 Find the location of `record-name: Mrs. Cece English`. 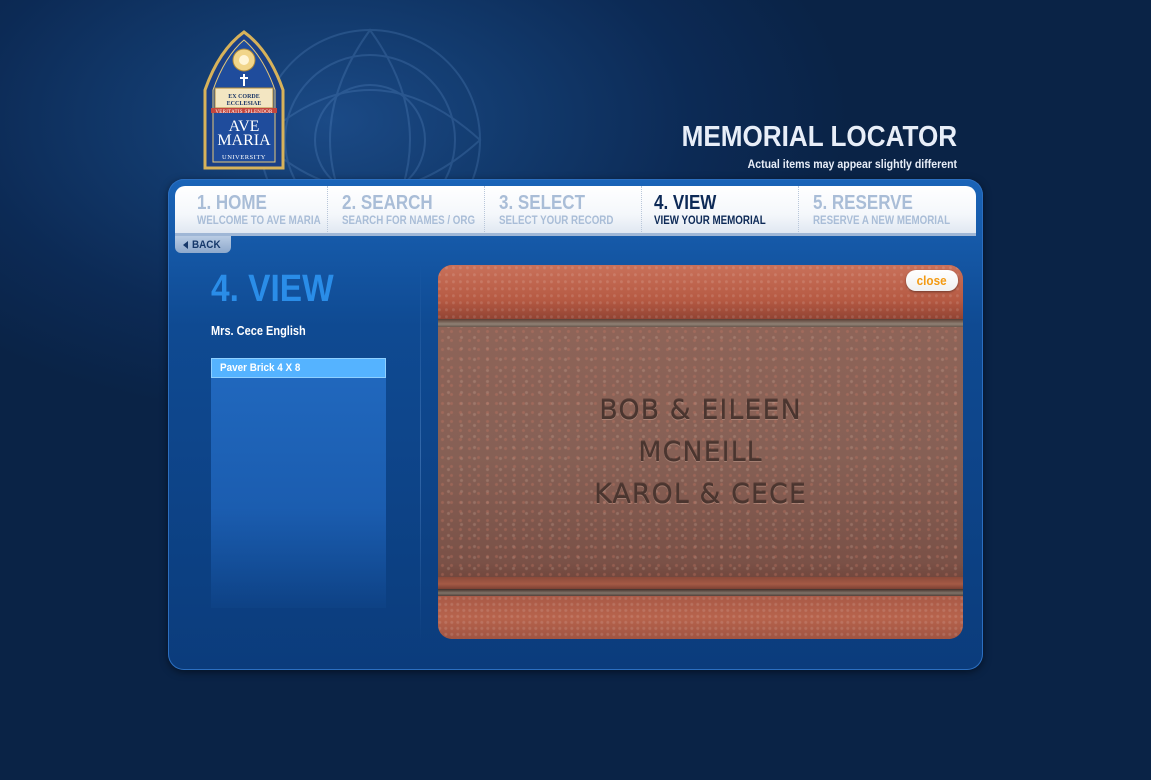

record-name: Mrs. Cece English is located at coordinates (258, 331).